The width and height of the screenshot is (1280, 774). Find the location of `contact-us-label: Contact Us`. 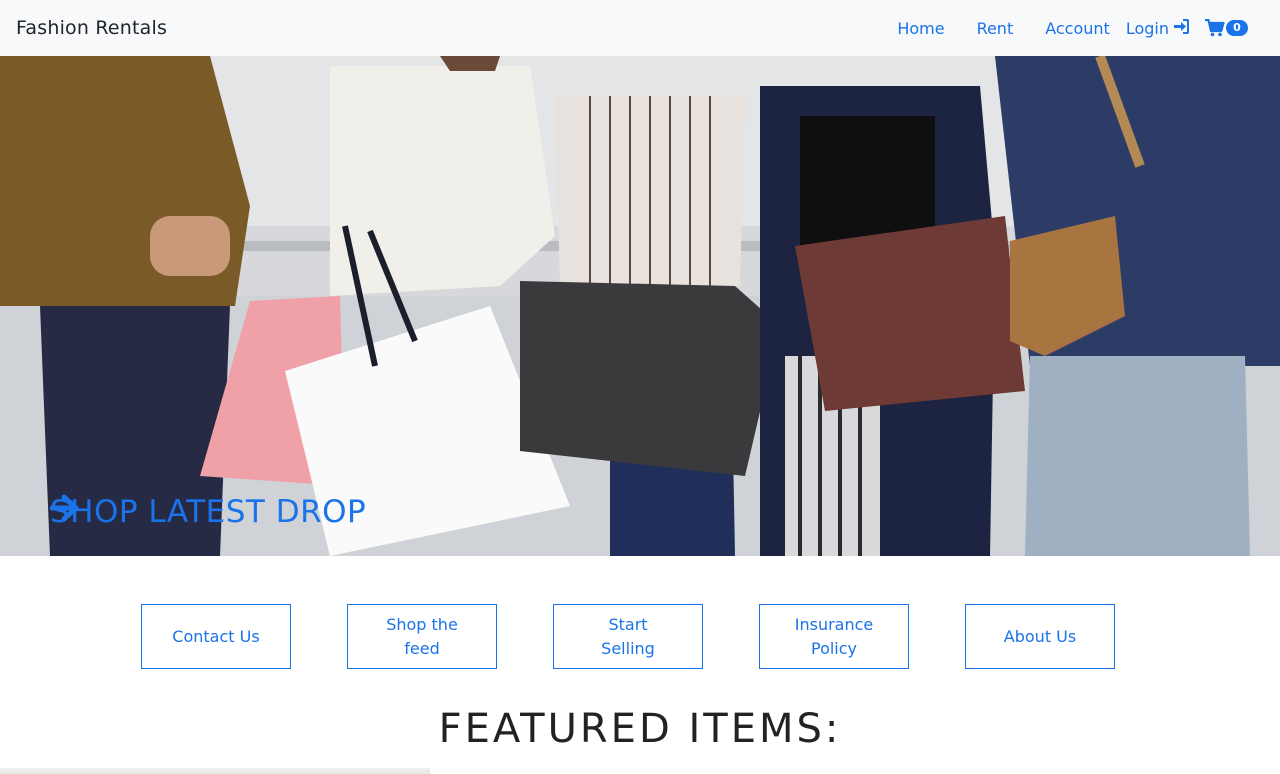

contact-us-label: Contact Us is located at coordinates (216, 636).